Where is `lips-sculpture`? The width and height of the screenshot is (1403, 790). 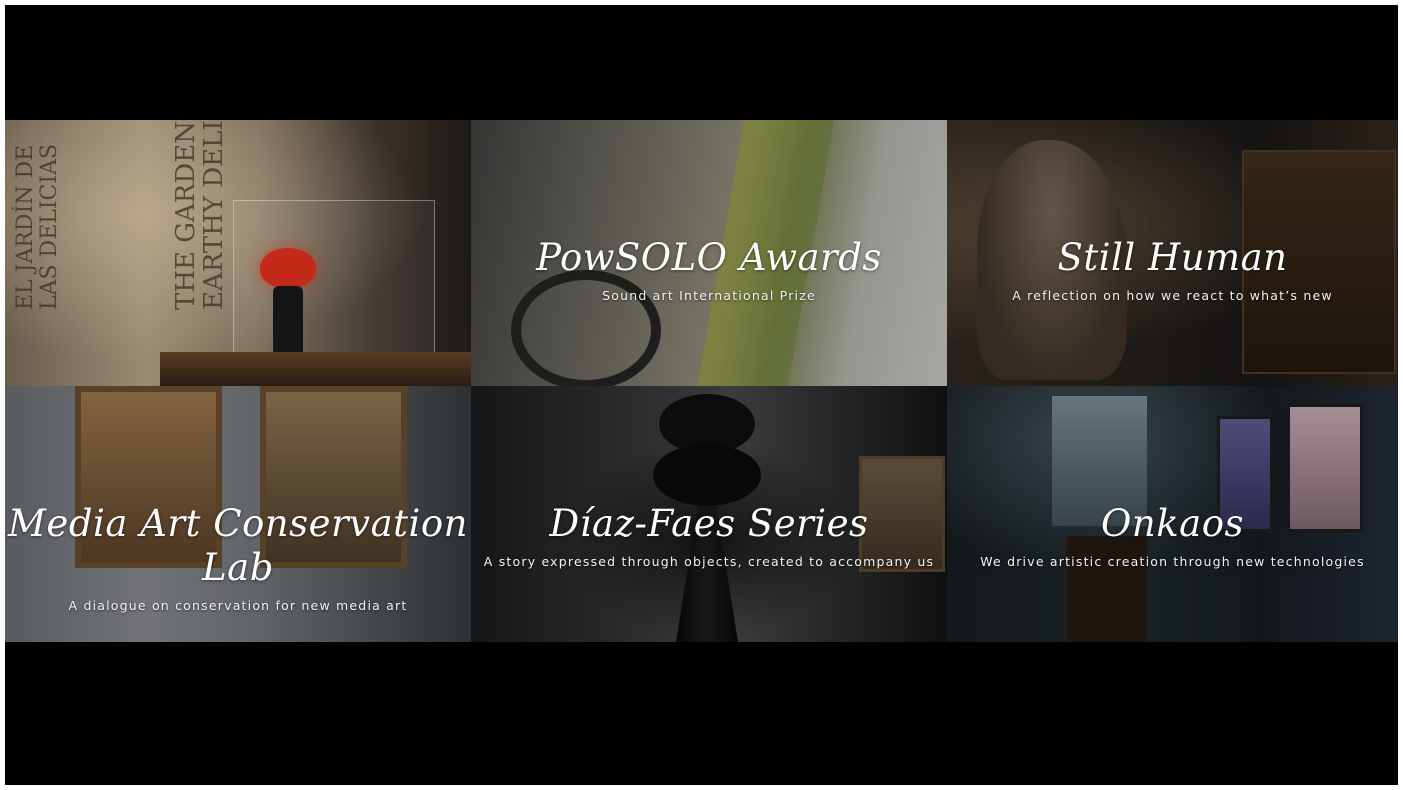 lips-sculpture is located at coordinates (288, 268).